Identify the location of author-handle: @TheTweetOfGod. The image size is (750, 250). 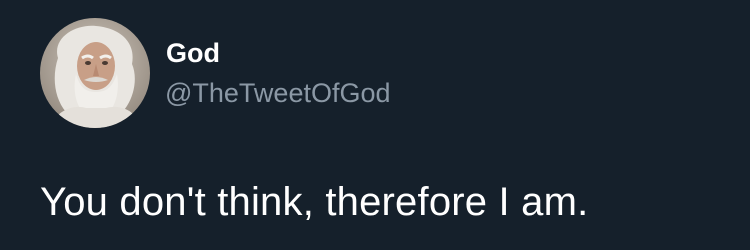
(278, 93).